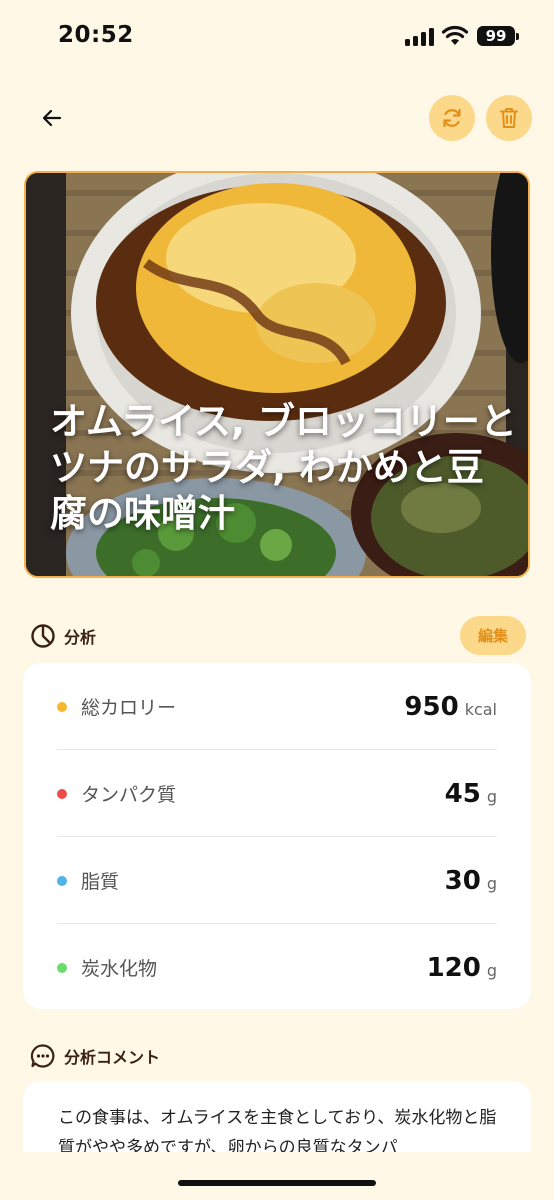 The width and height of the screenshot is (554, 1200). What do you see at coordinates (129, 708) in the screenshot?
I see `nutrition-label: 総カロリー` at bounding box center [129, 708].